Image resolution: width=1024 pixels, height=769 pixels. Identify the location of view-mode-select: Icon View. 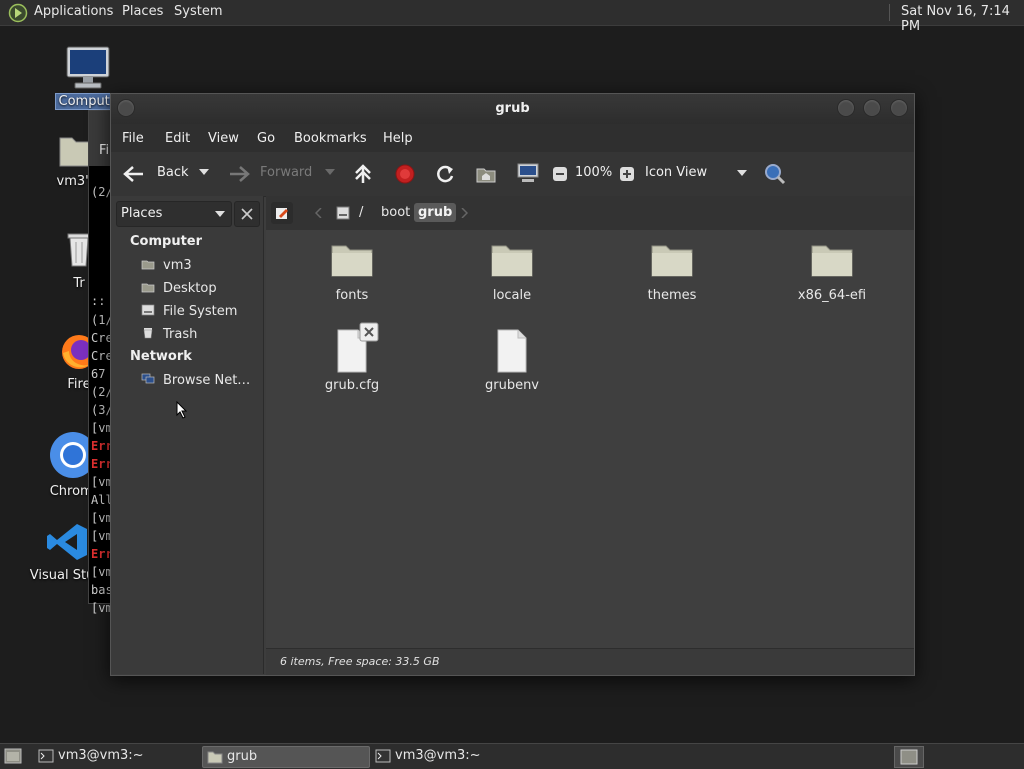
(697, 174).